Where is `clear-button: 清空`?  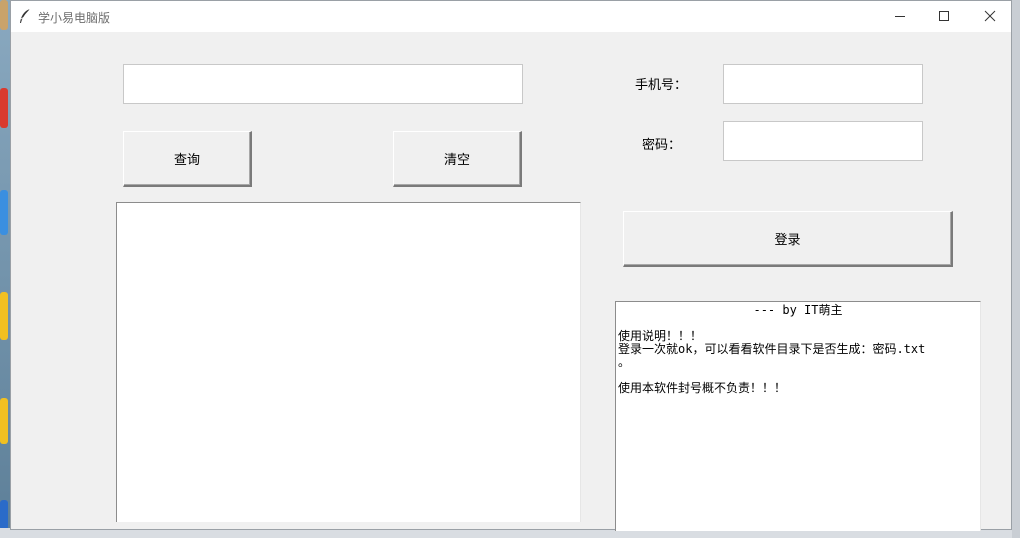 clear-button: 清空 is located at coordinates (457, 159).